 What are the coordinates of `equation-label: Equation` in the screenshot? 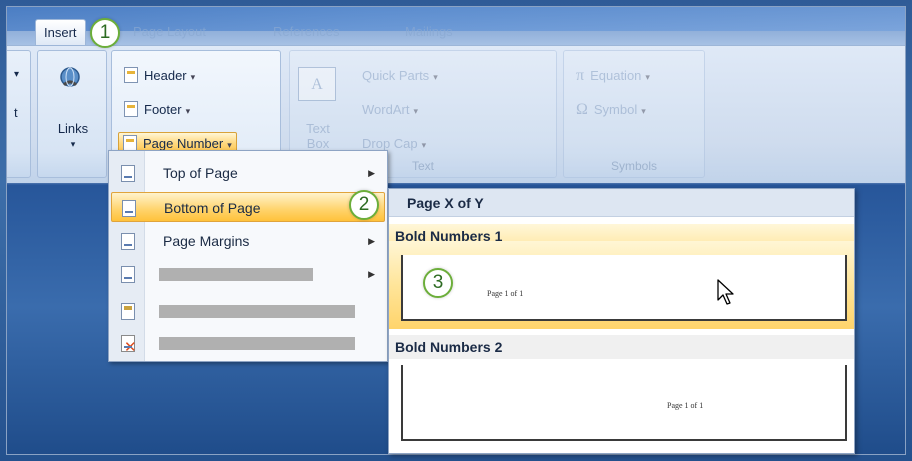 It's located at (616, 75).